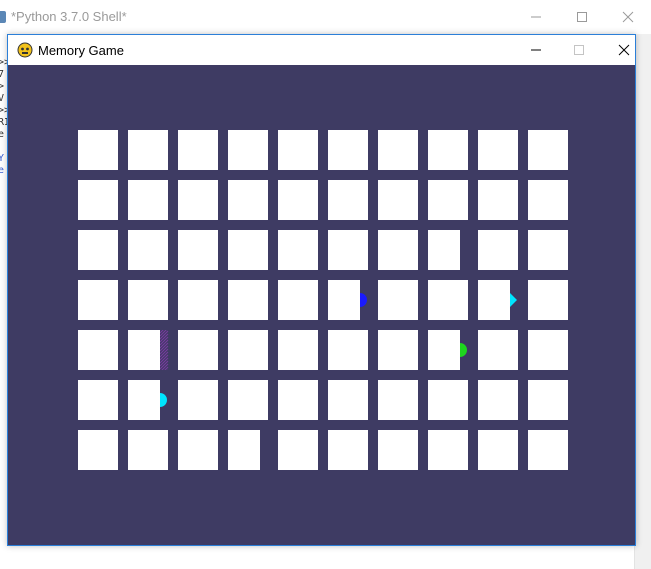  I want to click on game-titlebar: Memory Game, so click(321, 50).